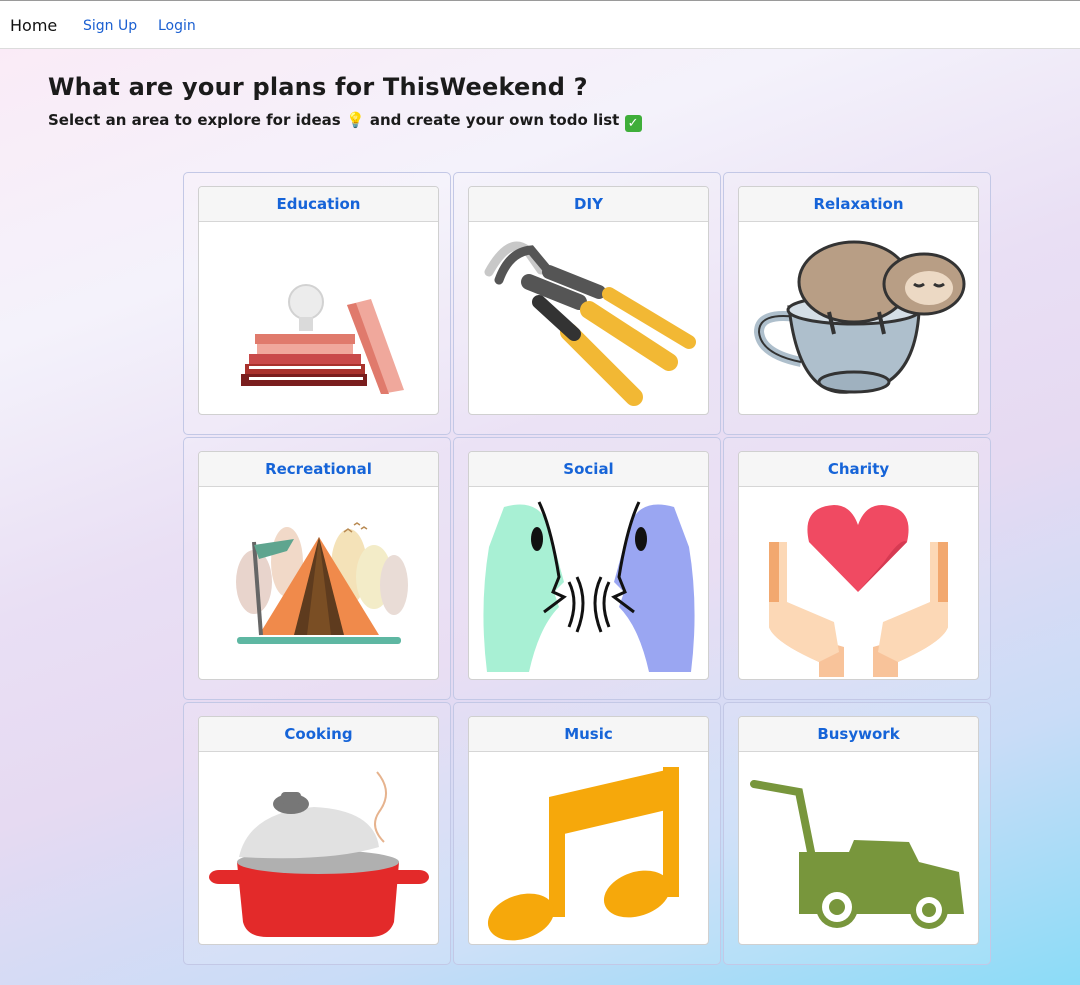 The width and height of the screenshot is (1080, 985). I want to click on heart-hands-icon, so click(858, 583).